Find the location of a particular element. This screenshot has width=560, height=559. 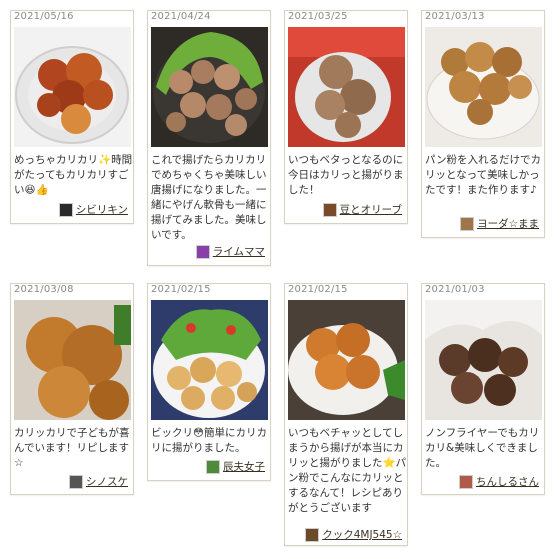

author-link: シノスケ is located at coordinates (98, 481).